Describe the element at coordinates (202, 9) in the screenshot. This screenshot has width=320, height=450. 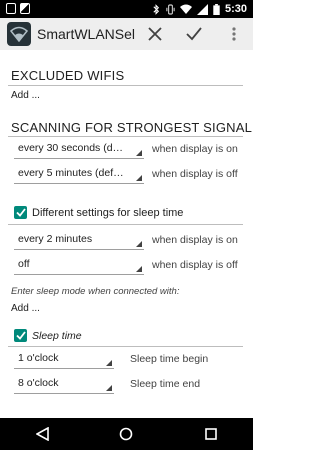
I see `signal-icon` at that location.